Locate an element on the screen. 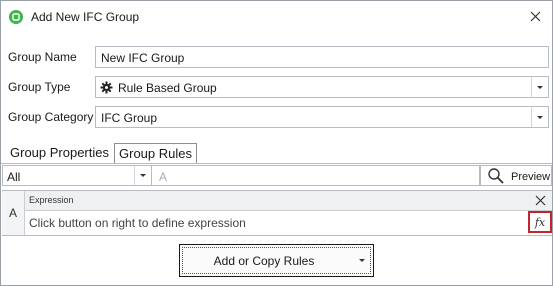  rule-letter: A is located at coordinates (13, 213).